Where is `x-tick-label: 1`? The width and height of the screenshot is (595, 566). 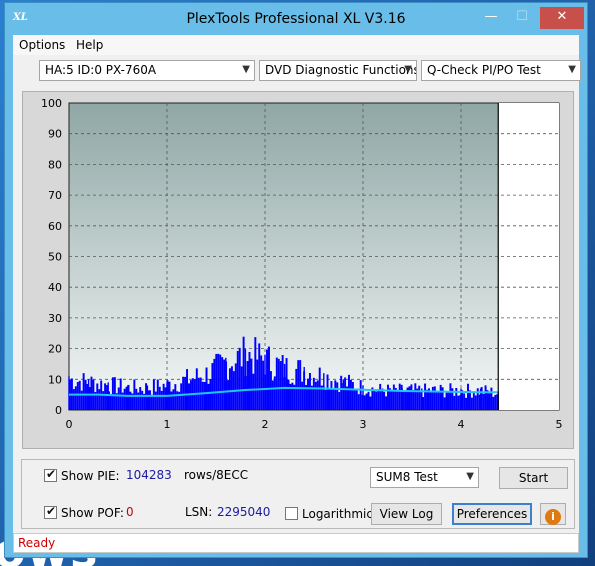 x-tick-label: 1 is located at coordinates (167, 424).